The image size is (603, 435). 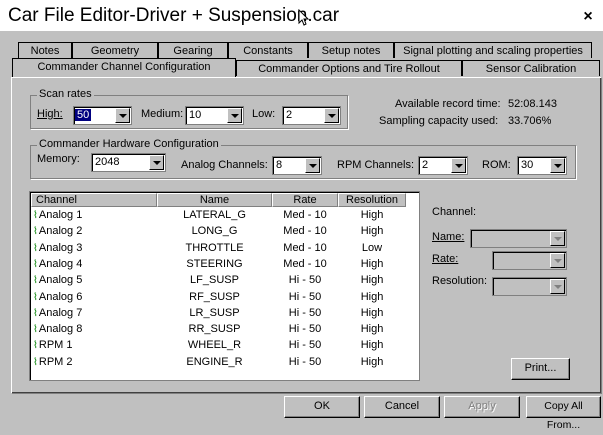 I want to click on channel-cell: ⌇ Analog 8, so click(x=57, y=329).